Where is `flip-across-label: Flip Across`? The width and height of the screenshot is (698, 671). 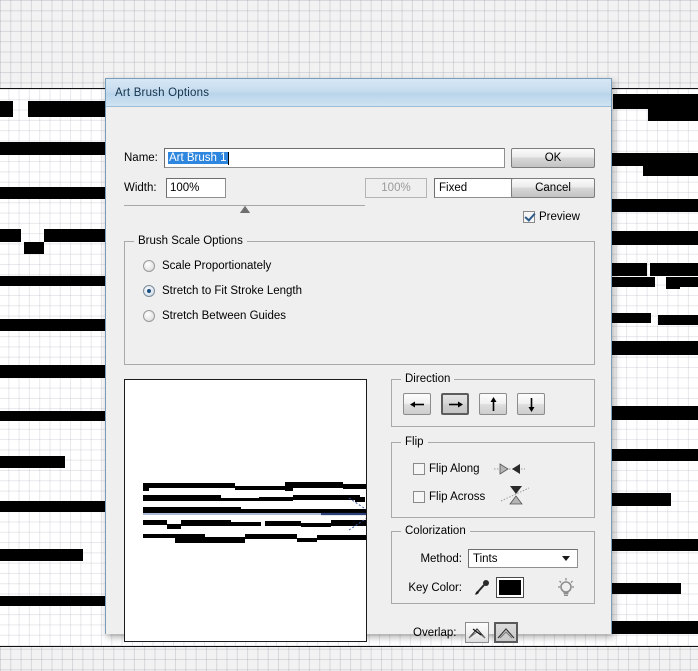
flip-across-label: Flip Across is located at coordinates (457, 496).